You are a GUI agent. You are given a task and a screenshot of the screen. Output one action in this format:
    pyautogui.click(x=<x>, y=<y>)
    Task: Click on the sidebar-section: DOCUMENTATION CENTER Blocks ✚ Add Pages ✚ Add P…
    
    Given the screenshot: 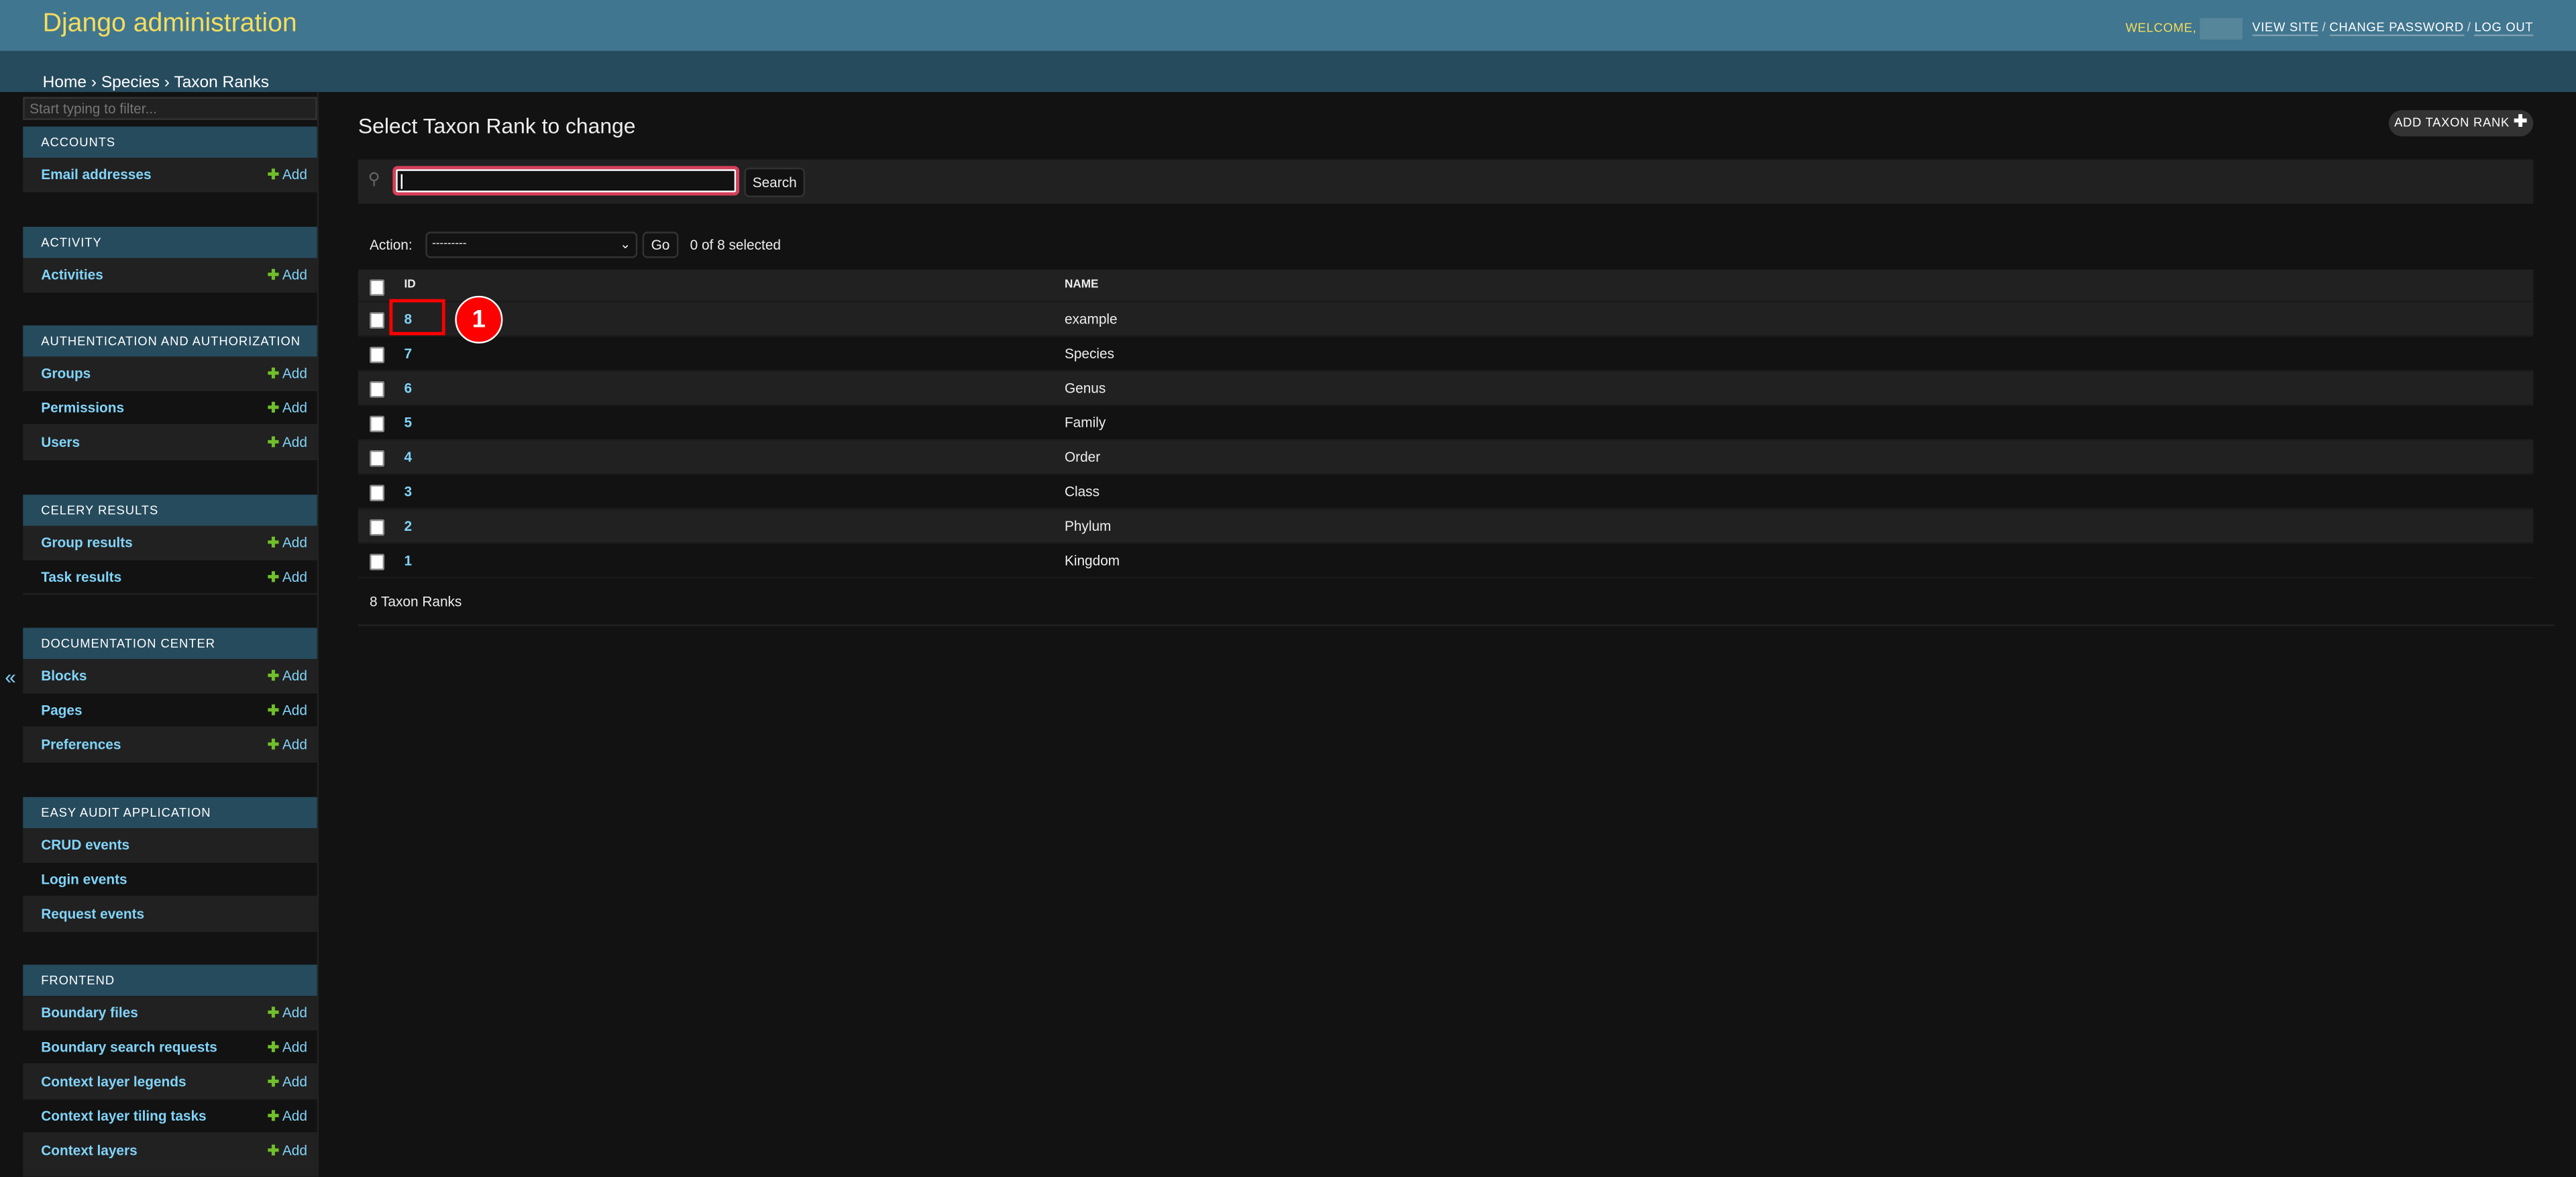 What is the action you would take?
    pyautogui.click(x=170, y=695)
    